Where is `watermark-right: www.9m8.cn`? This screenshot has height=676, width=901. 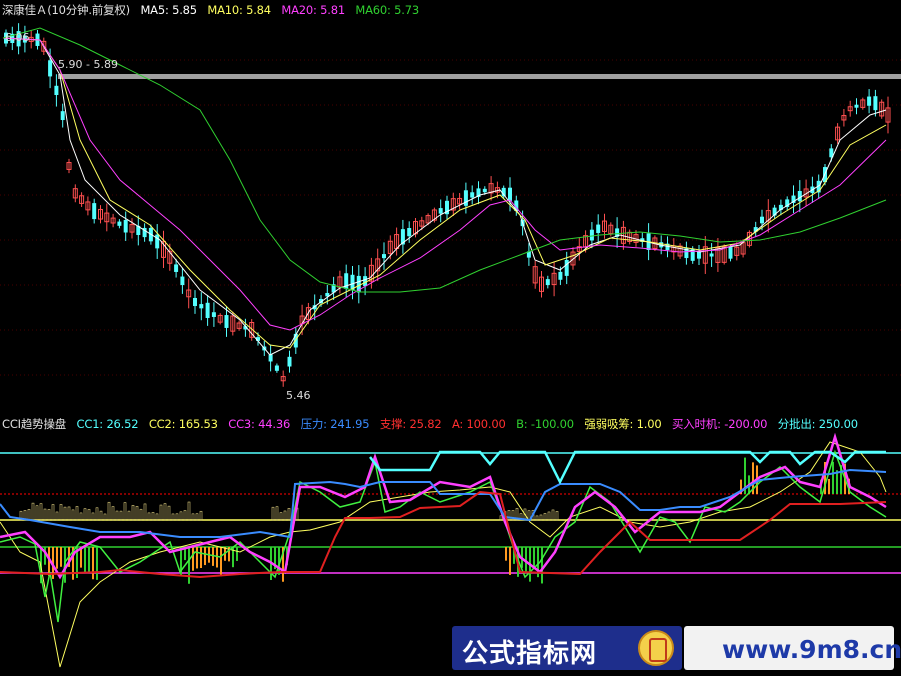 watermark-right: www.9m8.cn is located at coordinates (792, 648).